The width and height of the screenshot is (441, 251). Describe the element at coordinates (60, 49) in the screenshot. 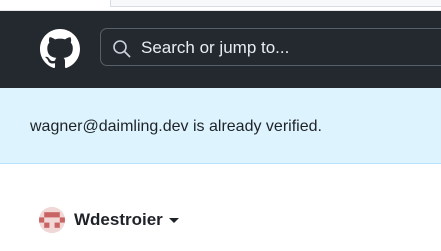

I see `github-octocat-icon` at that location.